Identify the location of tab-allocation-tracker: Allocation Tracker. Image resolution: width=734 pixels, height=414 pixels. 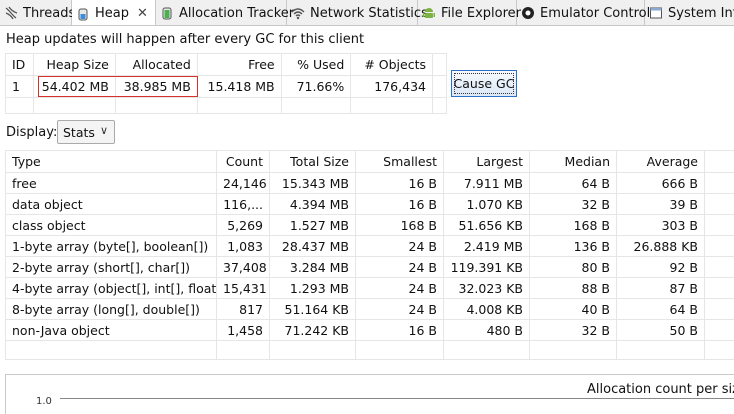
(221, 13).